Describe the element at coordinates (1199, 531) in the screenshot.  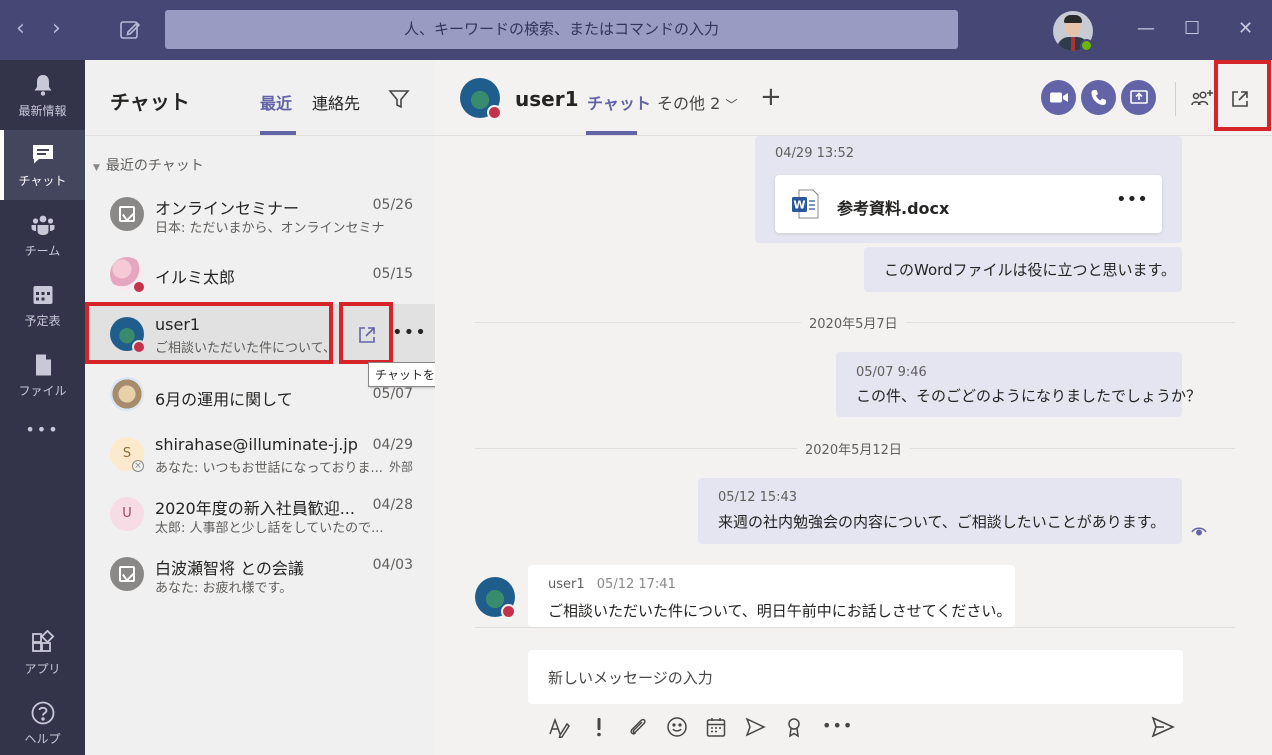
I see `read-receipt-icon` at that location.